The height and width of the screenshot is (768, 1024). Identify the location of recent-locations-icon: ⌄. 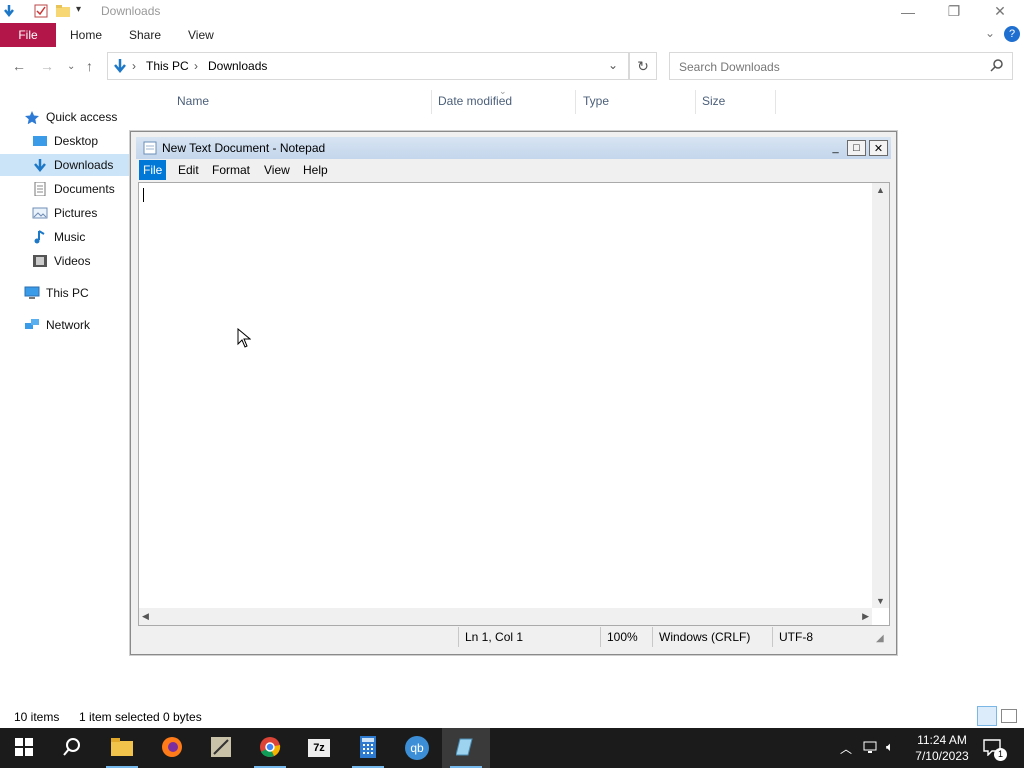
(71, 66).